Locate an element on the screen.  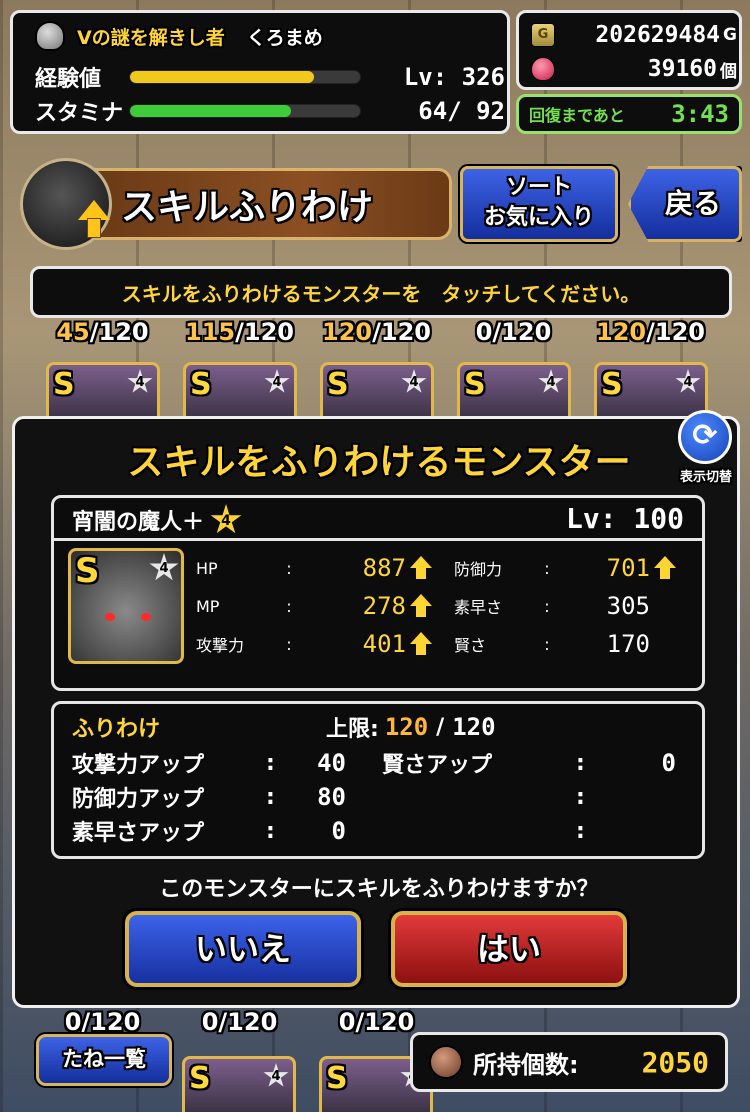
screen-title: スキルふりわけ is located at coordinates (247, 207).